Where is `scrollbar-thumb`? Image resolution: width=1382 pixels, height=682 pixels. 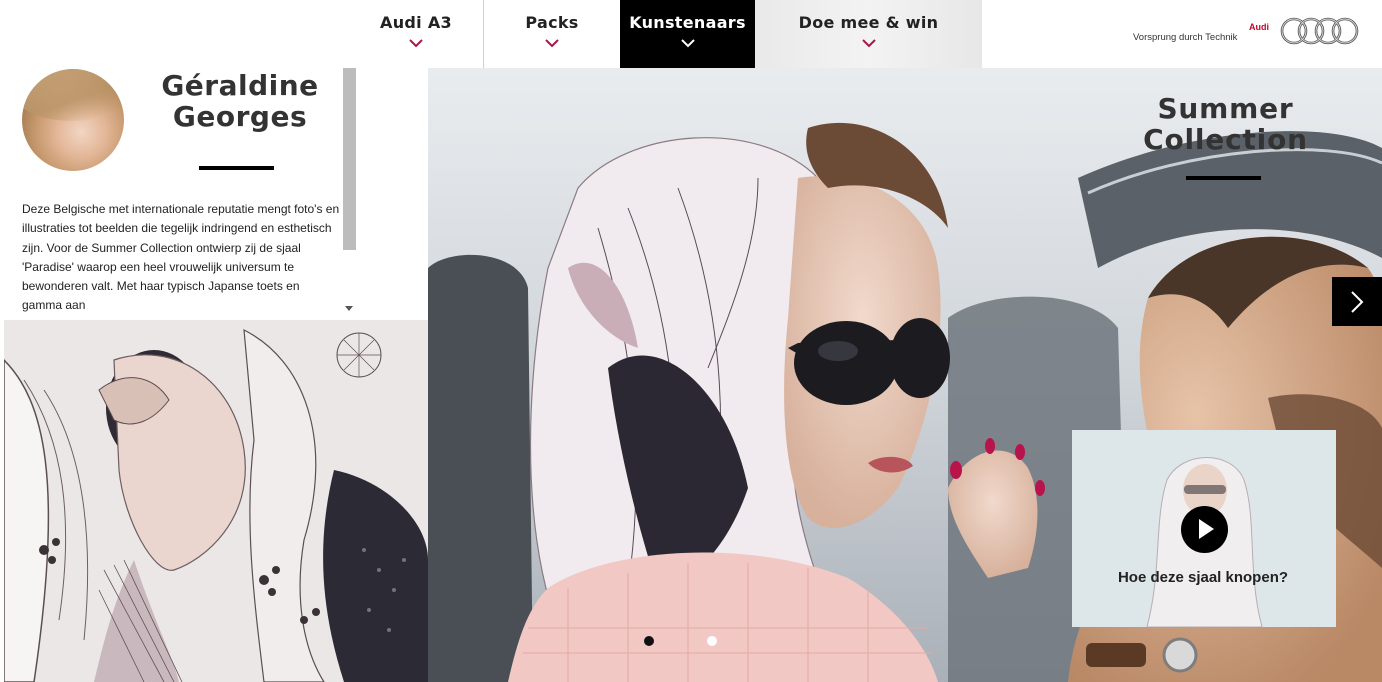
scrollbar-thumb is located at coordinates (349, 159).